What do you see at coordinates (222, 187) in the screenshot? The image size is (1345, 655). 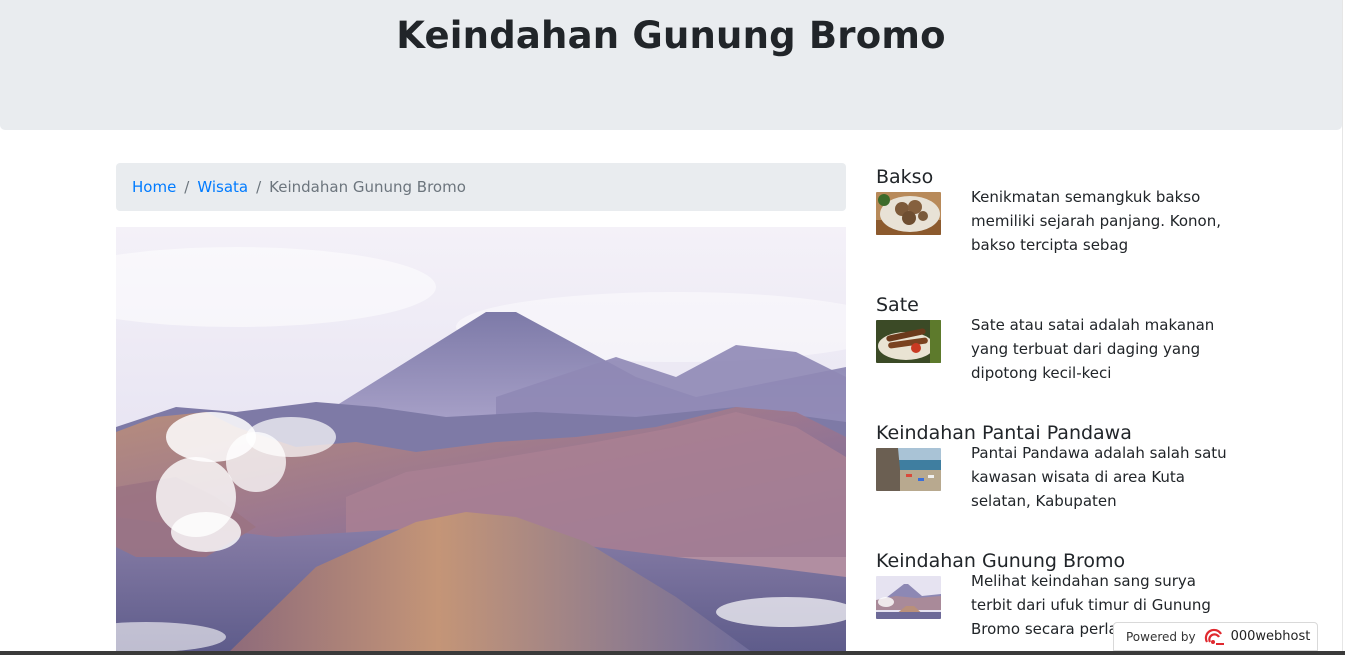 I see `breadcrumb-wisata-link: Wisata` at bounding box center [222, 187].